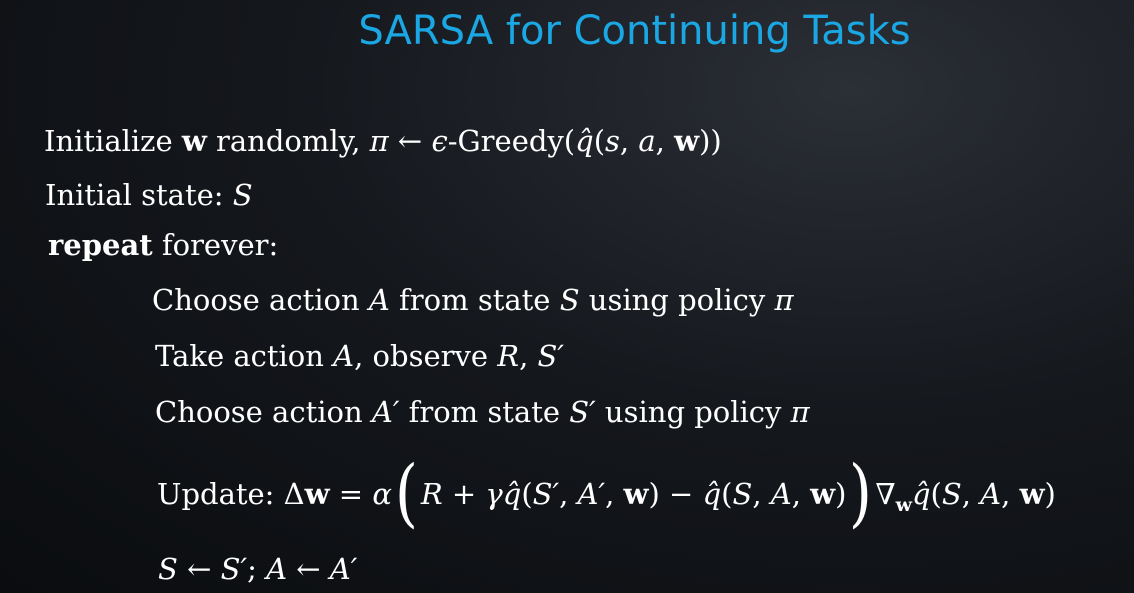 This screenshot has width=1134, height=593. I want to click on minus-sign: −, so click(681, 494).